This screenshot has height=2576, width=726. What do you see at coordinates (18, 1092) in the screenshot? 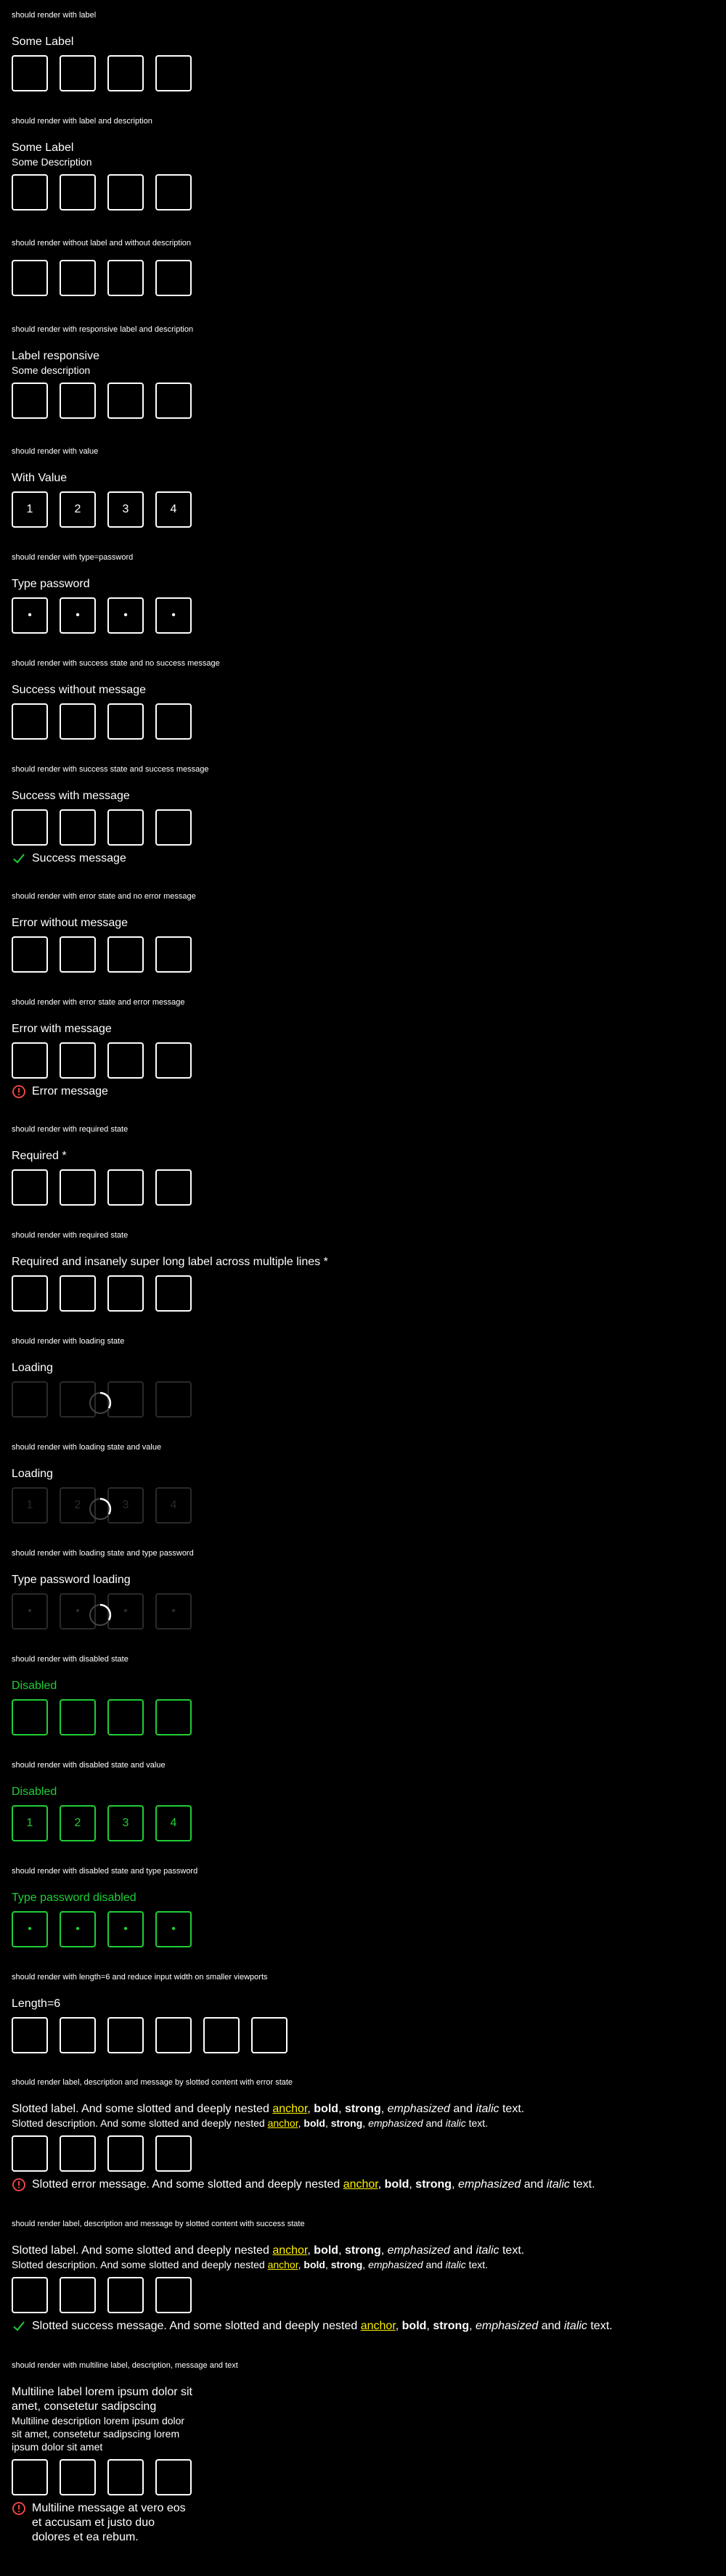
I see `exclamation-icon` at bounding box center [18, 1092].